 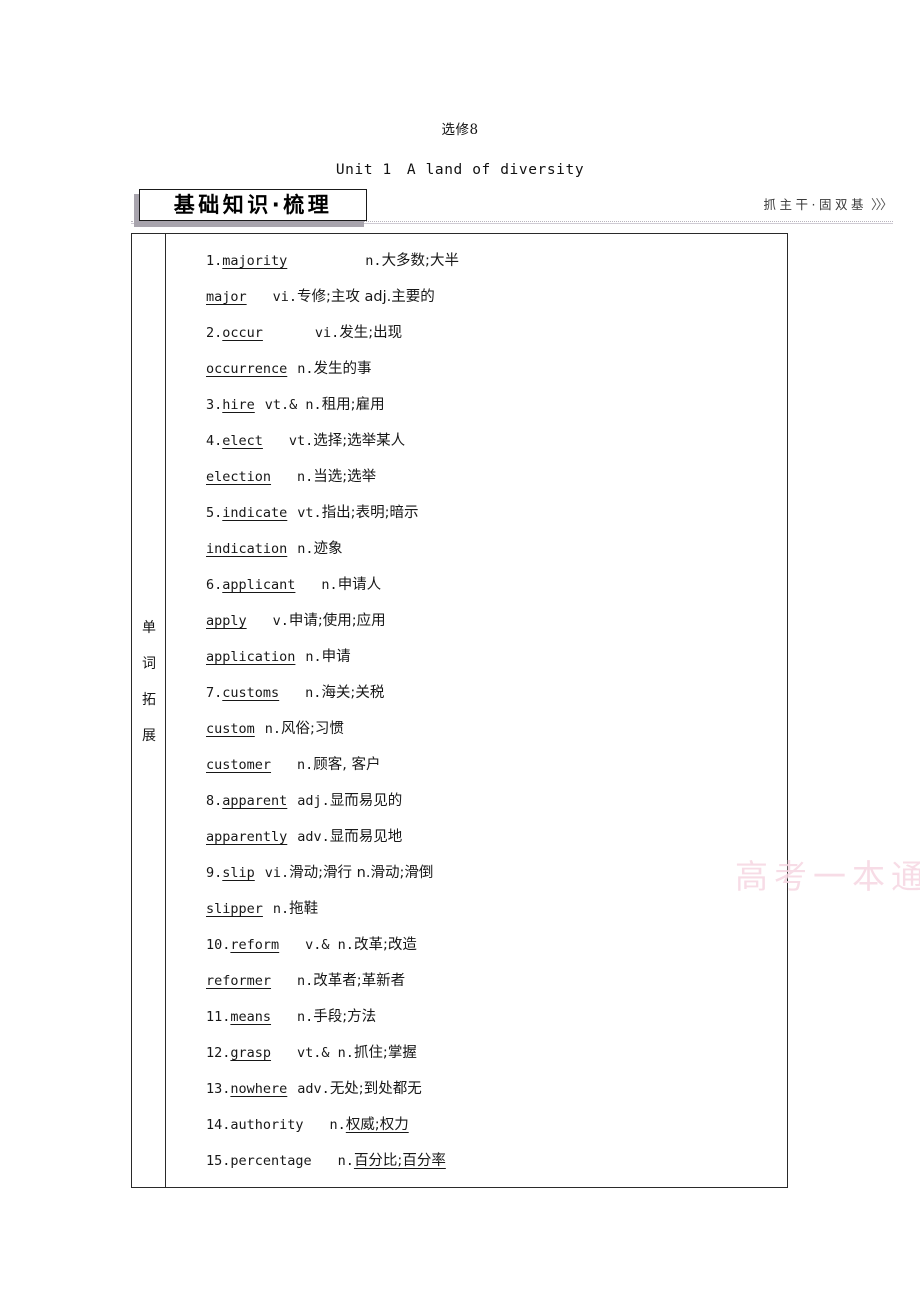 I want to click on chinese-meaning: 滑动;滑行 n.滑动;滑倒, so click(x=361, y=873).